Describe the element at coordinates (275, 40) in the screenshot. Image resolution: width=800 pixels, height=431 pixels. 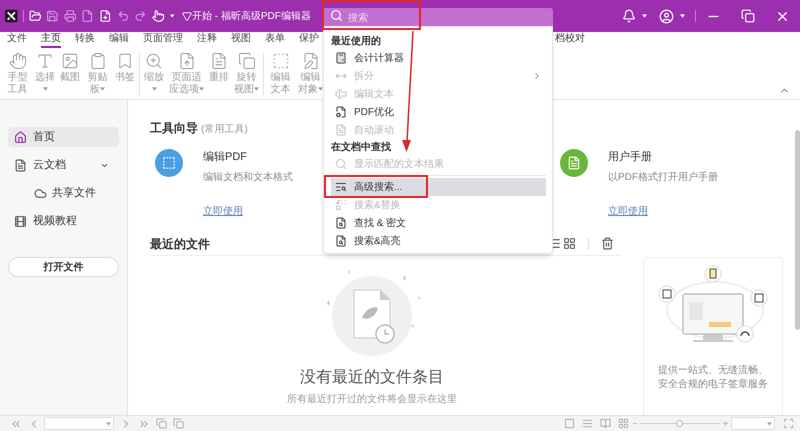
I see `menu-tab: 表单` at that location.